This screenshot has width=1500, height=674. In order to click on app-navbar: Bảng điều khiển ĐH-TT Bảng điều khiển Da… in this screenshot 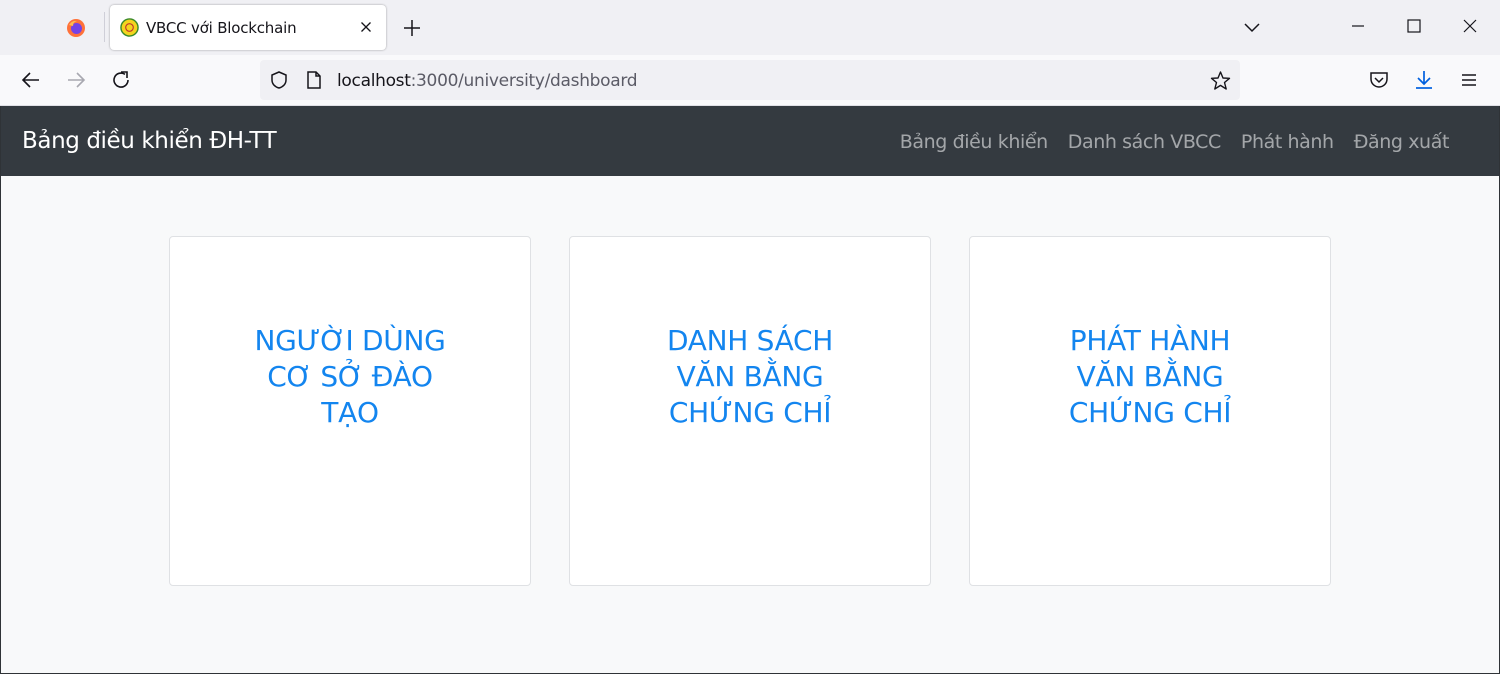, I will do `click(750, 141)`.